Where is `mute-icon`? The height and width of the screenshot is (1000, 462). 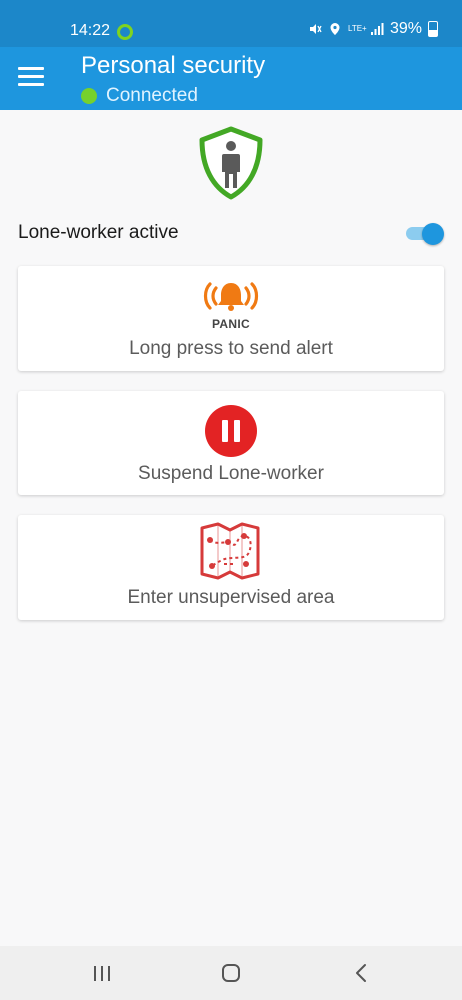
mute-icon is located at coordinates (315, 29).